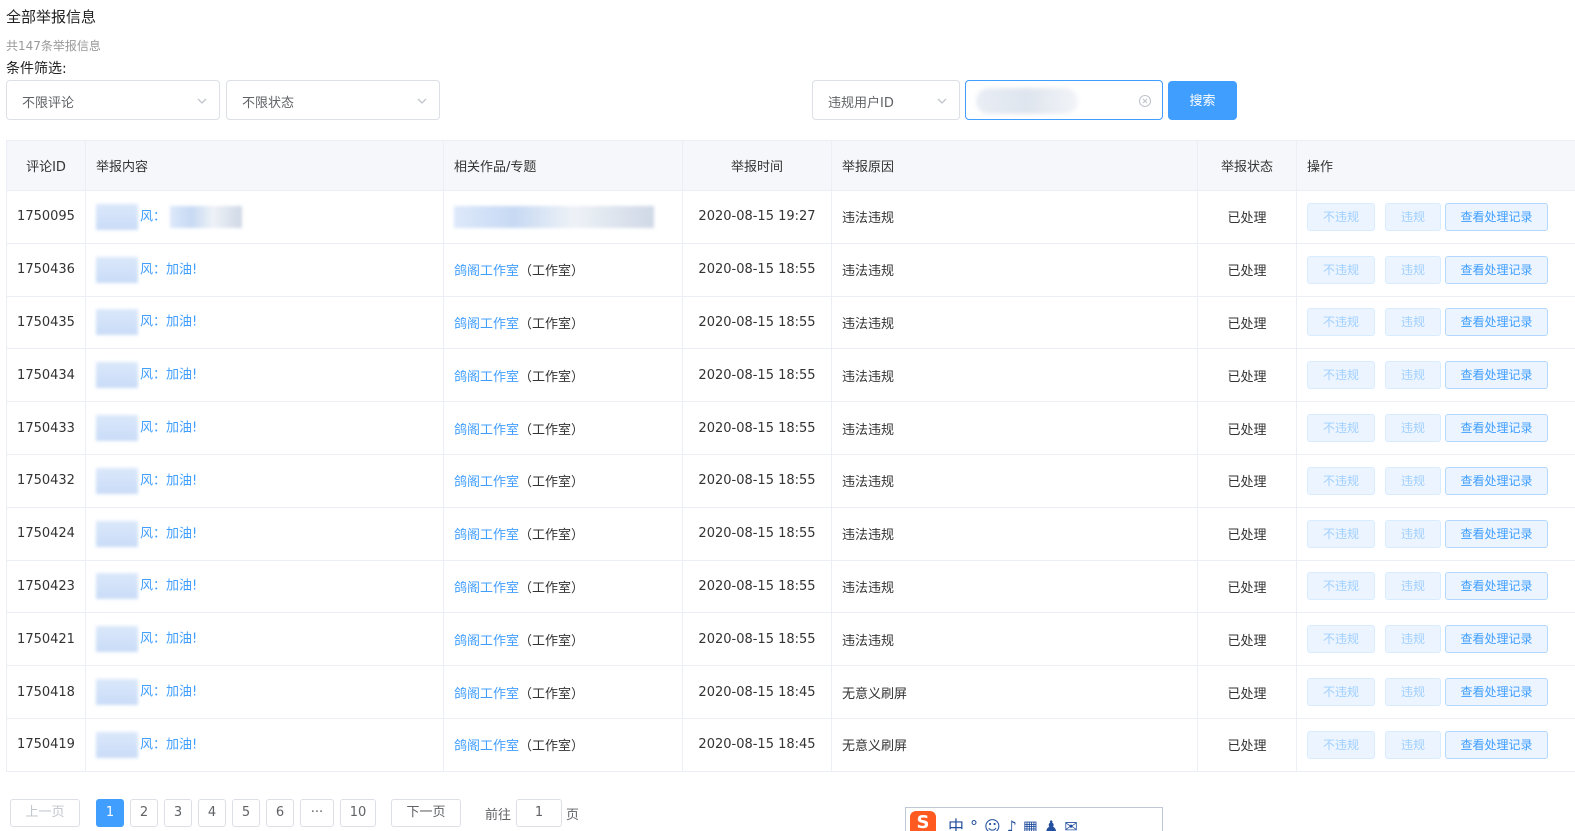  What do you see at coordinates (539, 813) in the screenshot?
I see `goto-page-input: 1` at bounding box center [539, 813].